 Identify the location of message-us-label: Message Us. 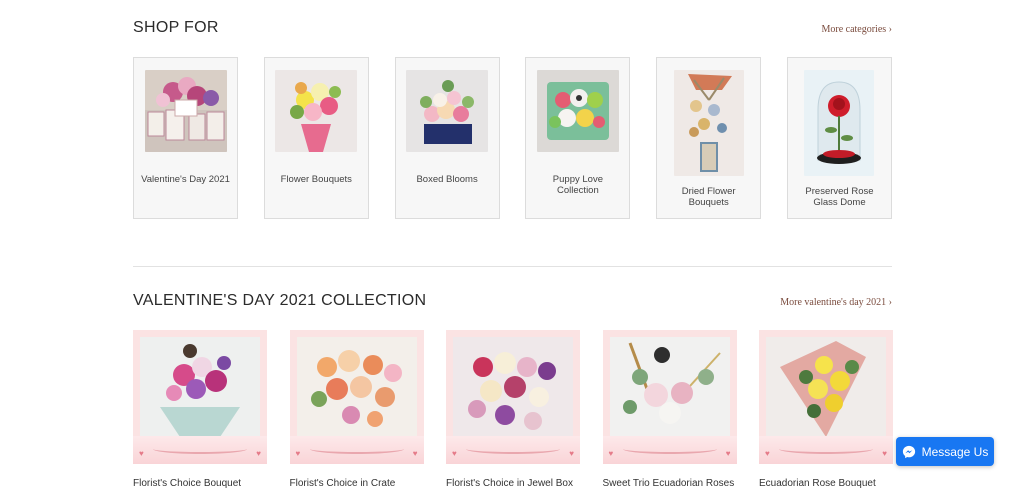
(955, 451).